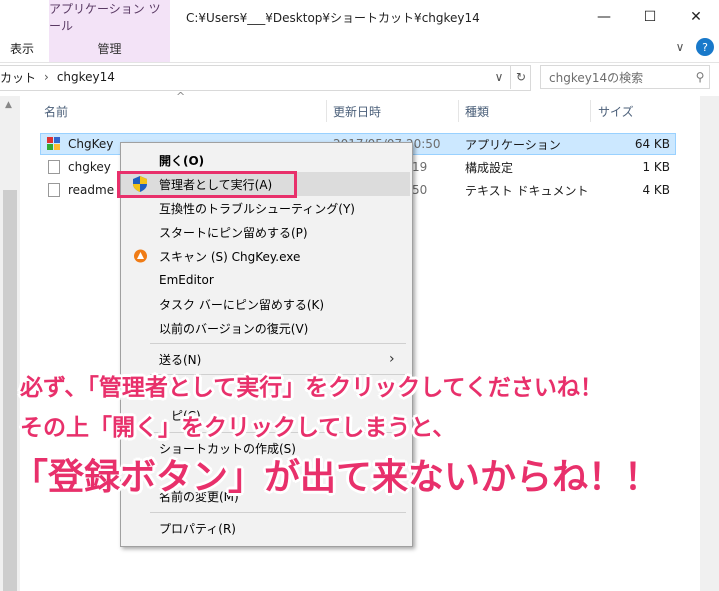  Describe the element at coordinates (709, 343) in the screenshot. I see `file-list-scrollbar` at that location.